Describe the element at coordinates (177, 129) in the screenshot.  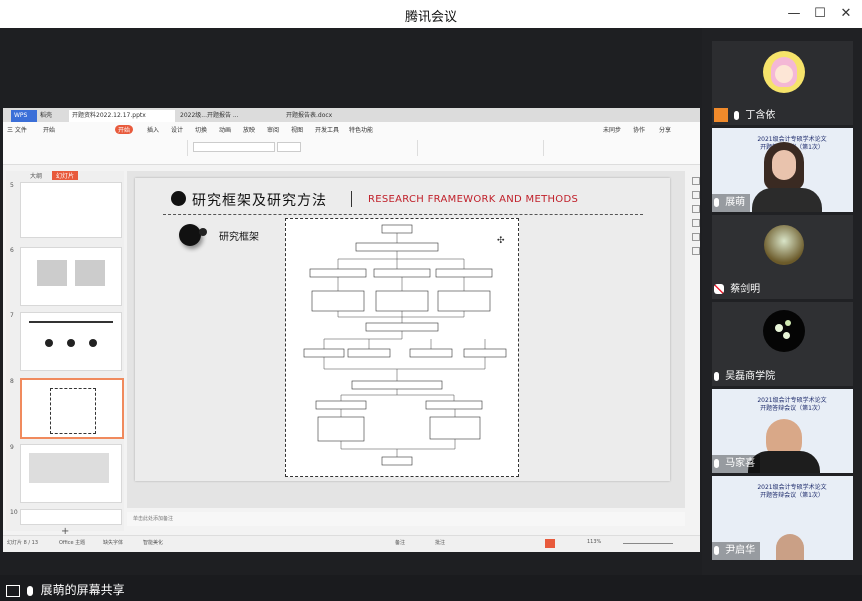
I see `menu-design: 设计` at that location.